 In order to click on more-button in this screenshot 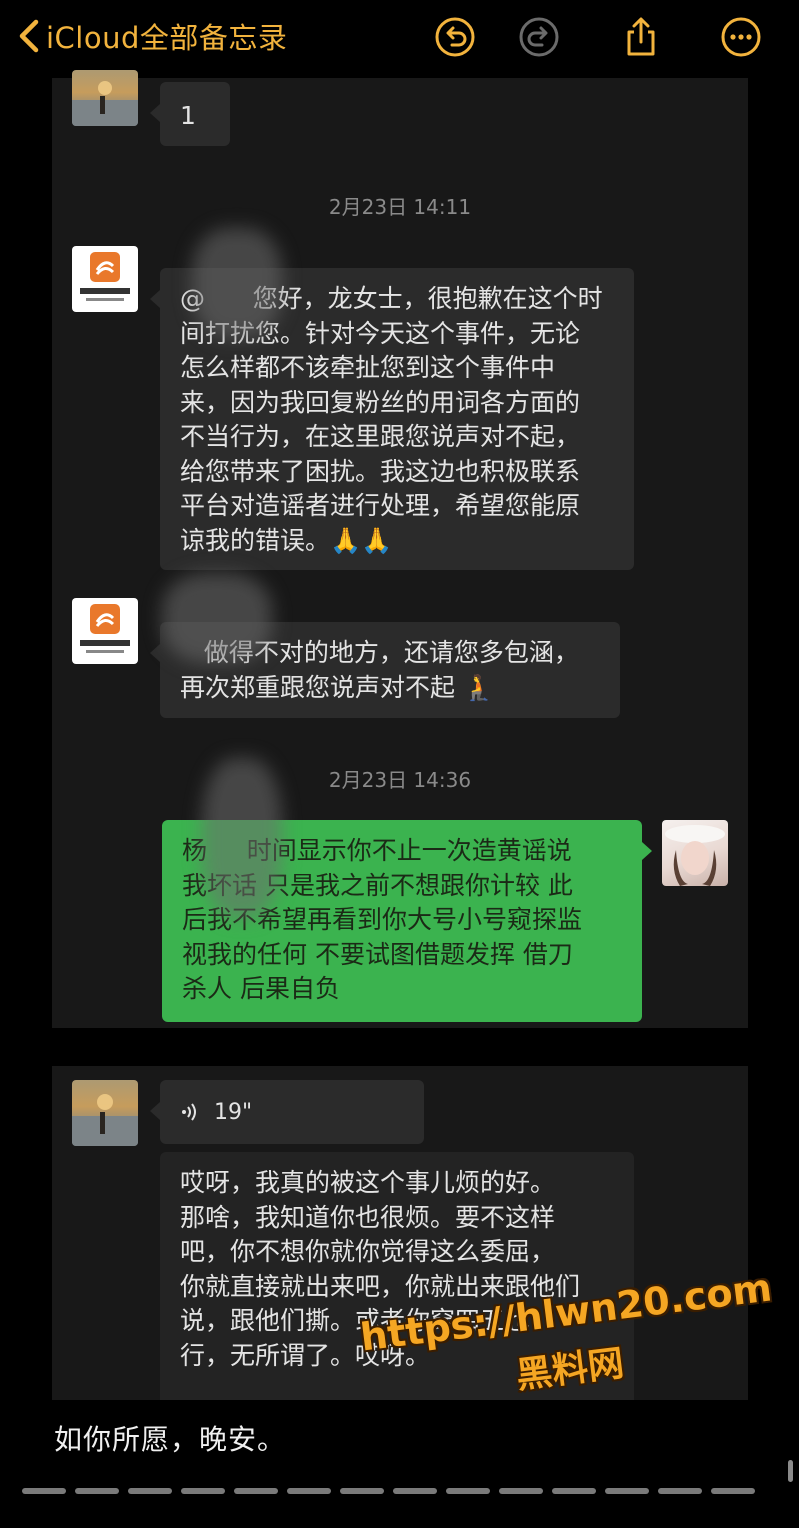, I will do `click(741, 37)`.